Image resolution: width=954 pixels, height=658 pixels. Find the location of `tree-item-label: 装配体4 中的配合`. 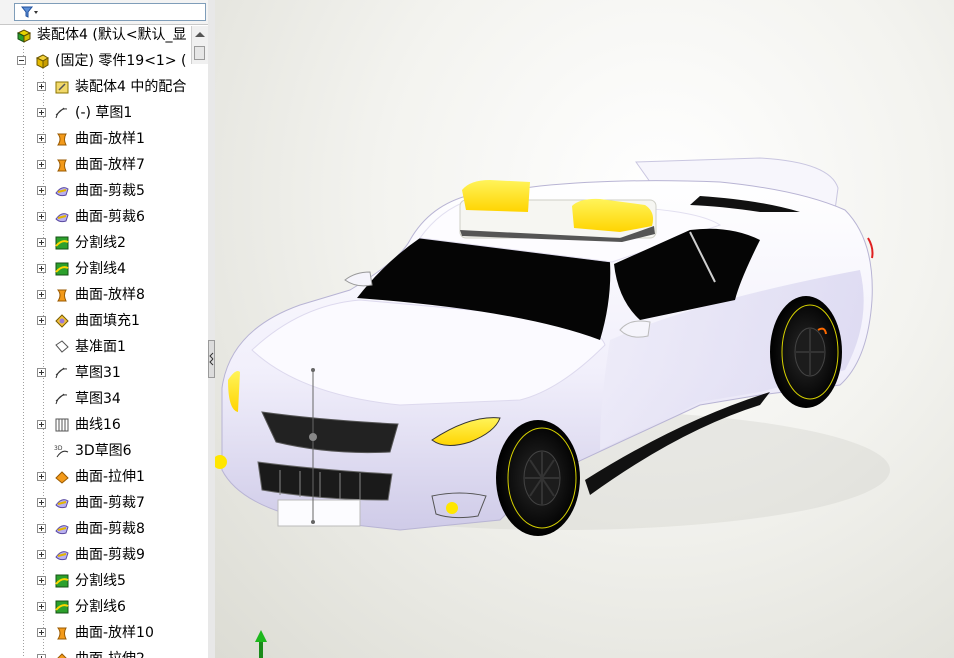

tree-item-label: 装配体4 中的配合 is located at coordinates (131, 87).